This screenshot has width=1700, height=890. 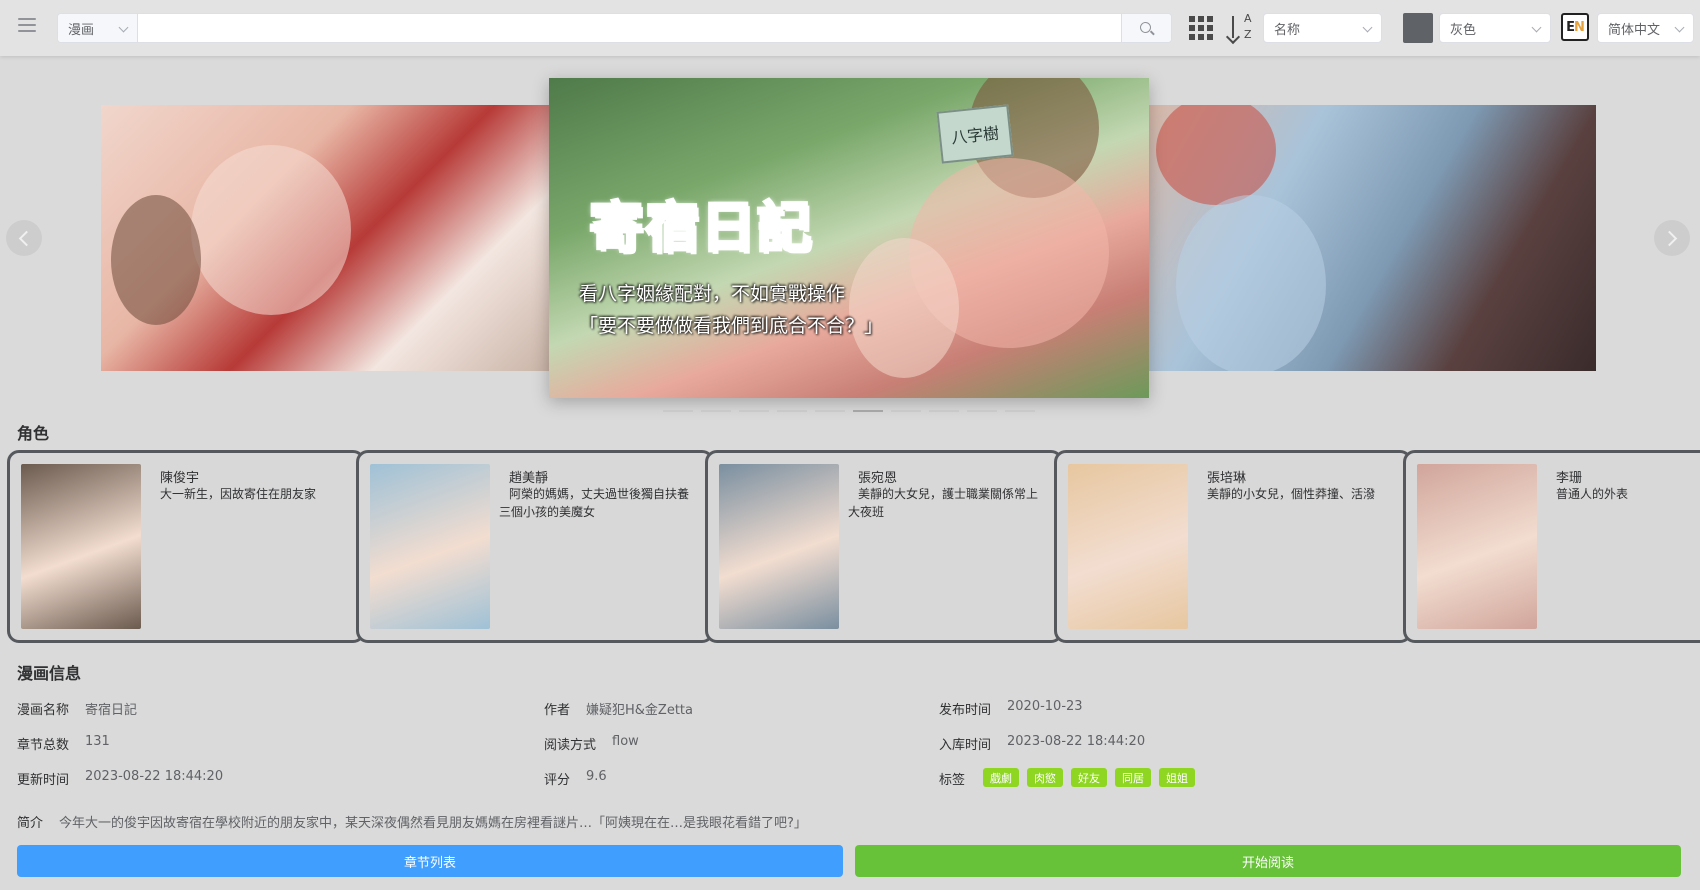 I want to click on info-chapters: 章节总数 131, so click(x=63, y=743).